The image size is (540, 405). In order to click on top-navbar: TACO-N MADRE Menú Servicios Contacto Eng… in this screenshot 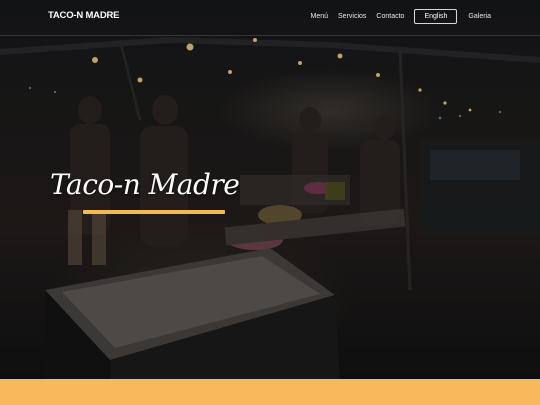, I will do `click(270, 18)`.